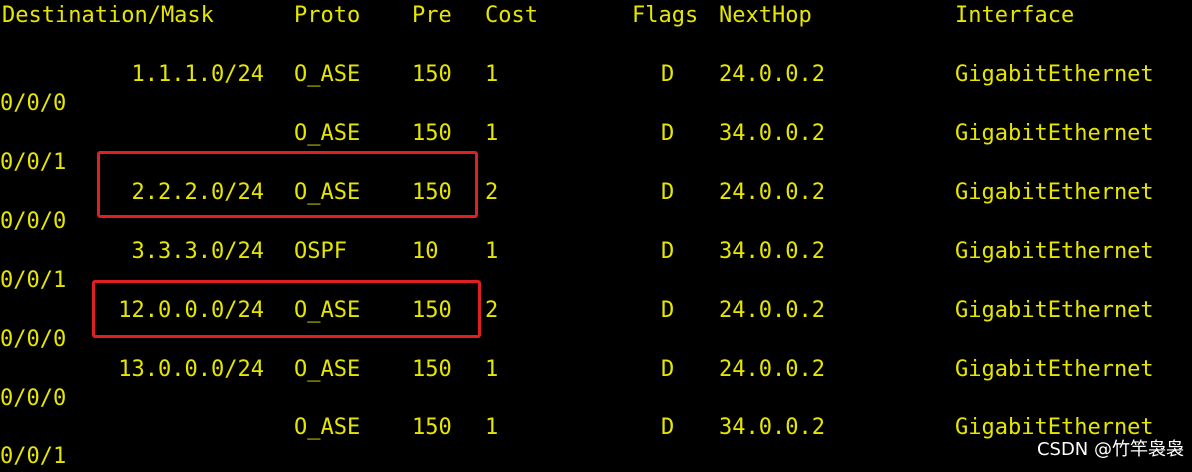 This screenshot has width=1192, height=472. Describe the element at coordinates (108, 15) in the screenshot. I see `header-destination-mask: Destination/Mask` at that location.